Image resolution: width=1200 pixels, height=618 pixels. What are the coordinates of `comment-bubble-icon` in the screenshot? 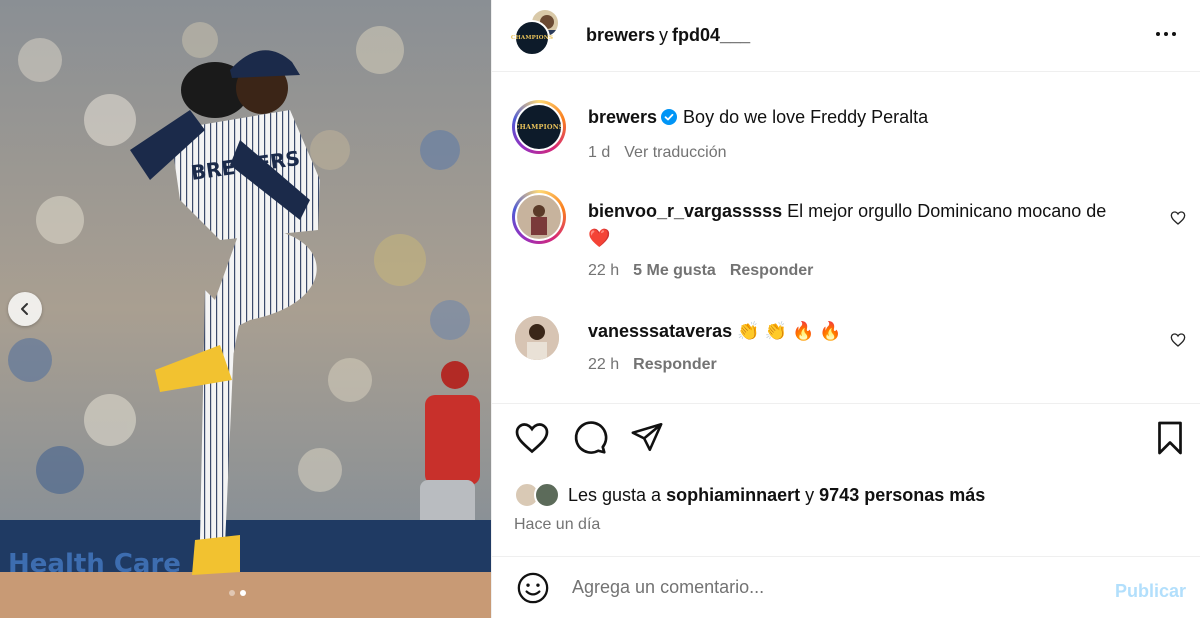 It's located at (590, 438).